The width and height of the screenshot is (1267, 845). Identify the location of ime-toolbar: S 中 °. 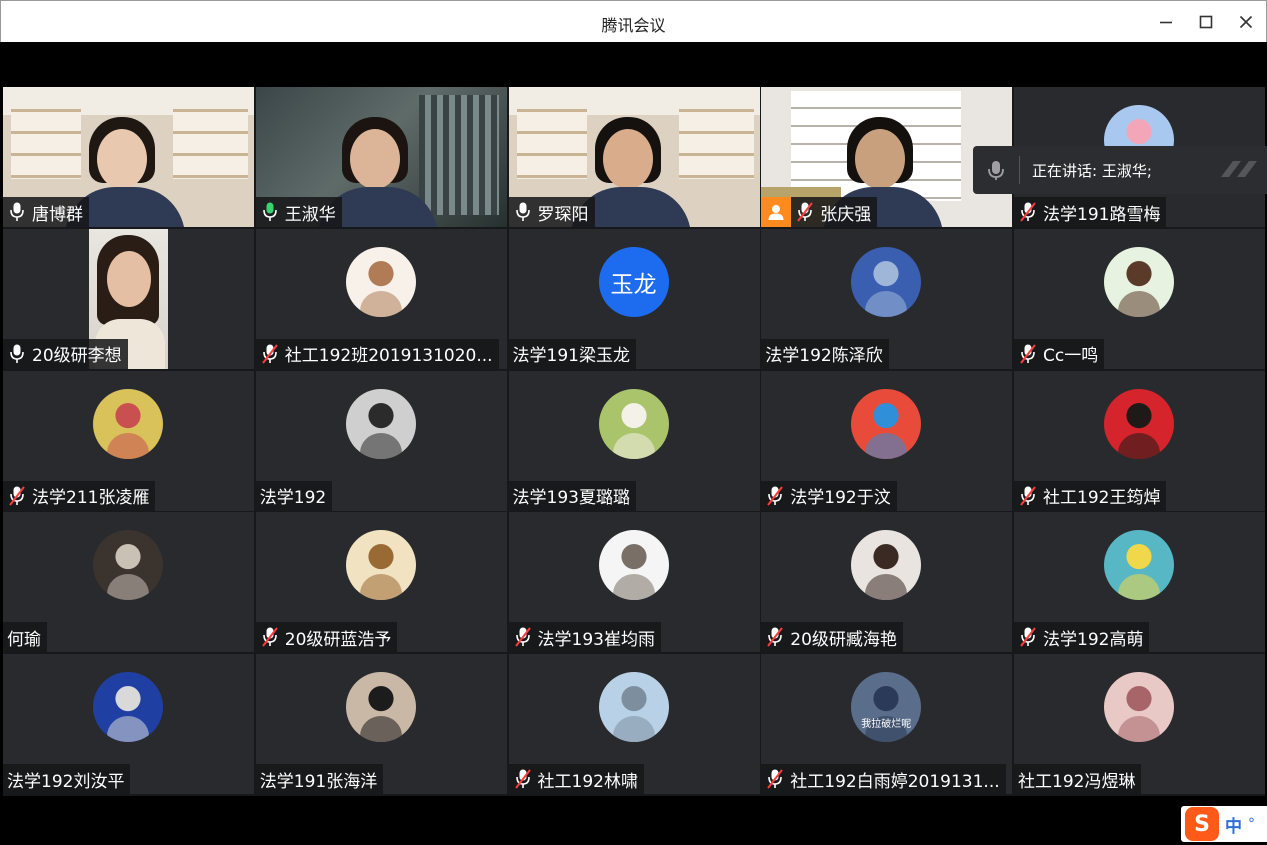
(1224, 824).